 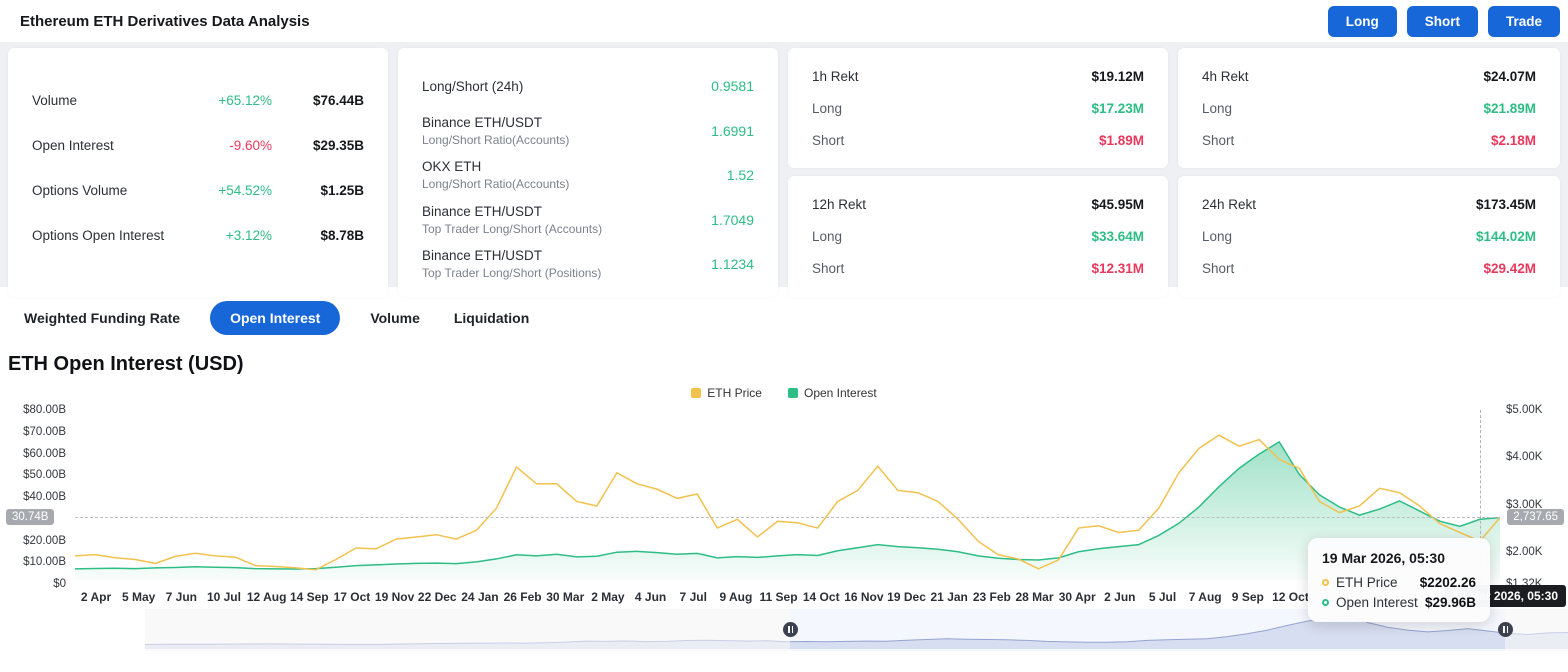 What do you see at coordinates (864, 597) in the screenshot?
I see `x-axis-label: 16 Nov` at bounding box center [864, 597].